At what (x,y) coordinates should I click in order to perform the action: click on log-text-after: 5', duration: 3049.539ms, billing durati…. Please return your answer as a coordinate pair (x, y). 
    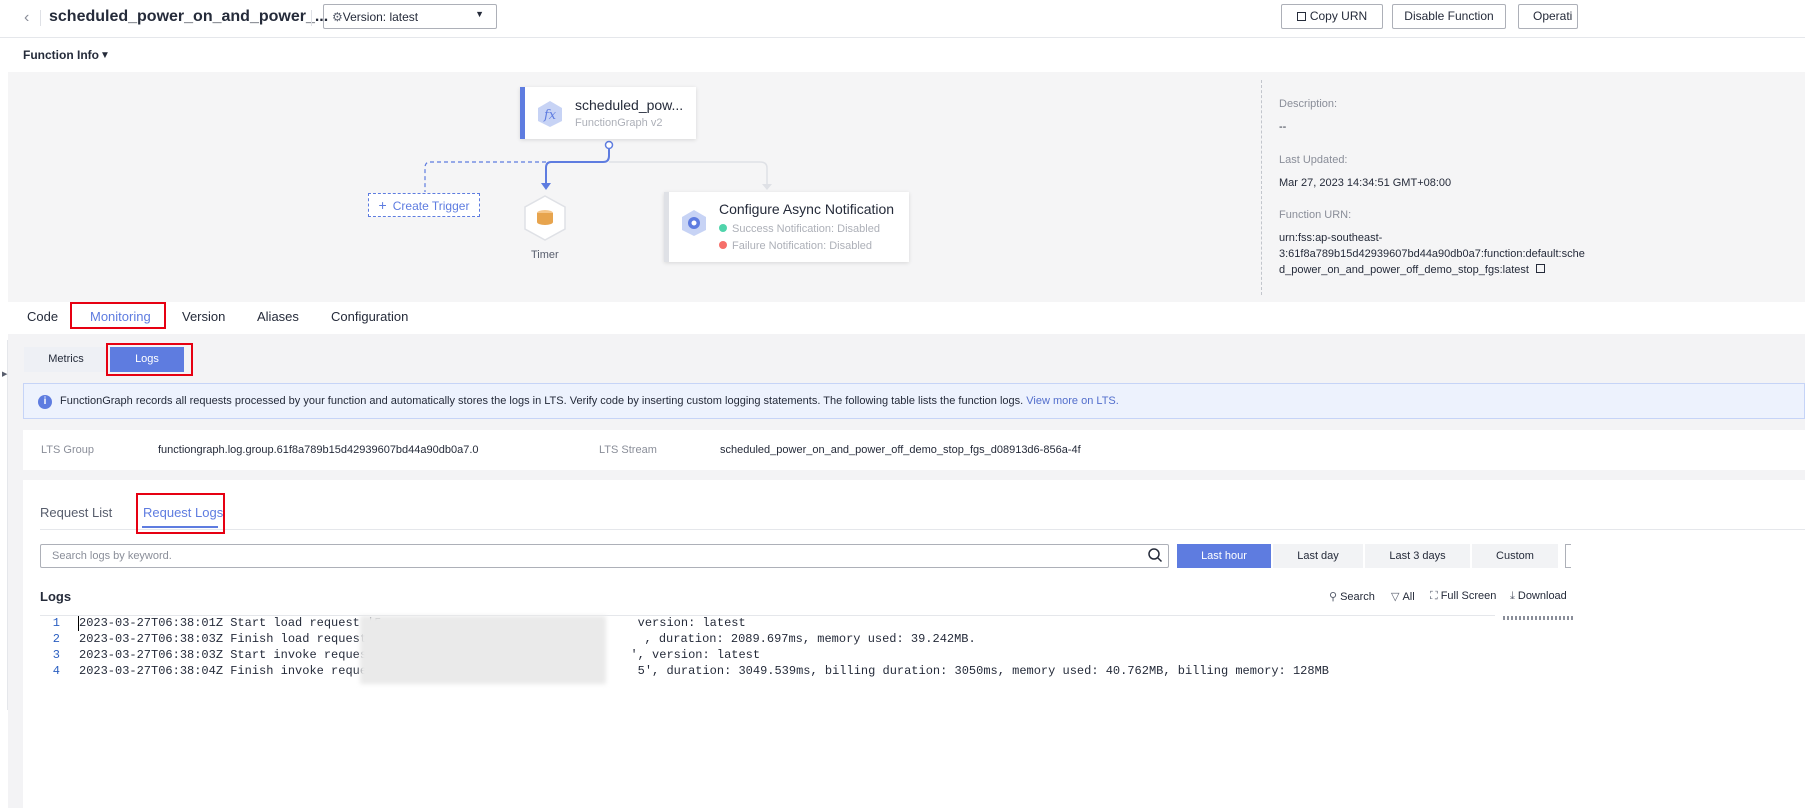
    Looking at the image, I should click on (983, 671).